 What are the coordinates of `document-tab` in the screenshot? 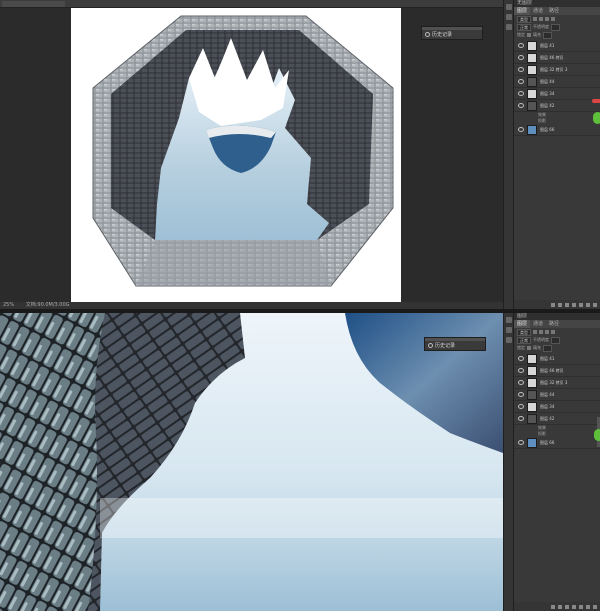 It's located at (33, 4).